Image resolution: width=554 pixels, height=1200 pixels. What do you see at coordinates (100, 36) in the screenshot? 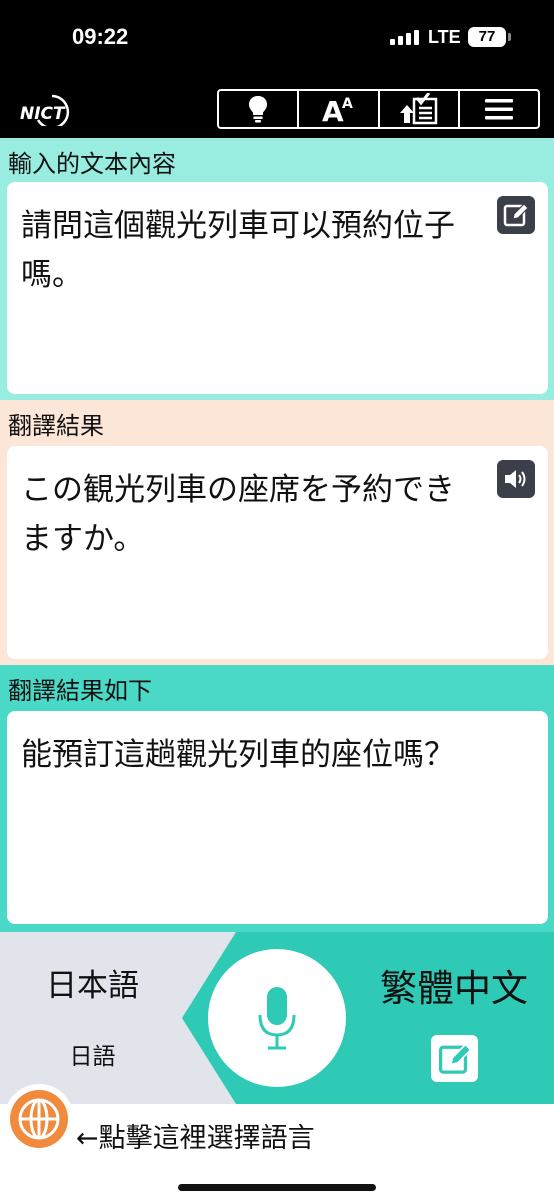
I see `status-time: 09:22` at bounding box center [100, 36].